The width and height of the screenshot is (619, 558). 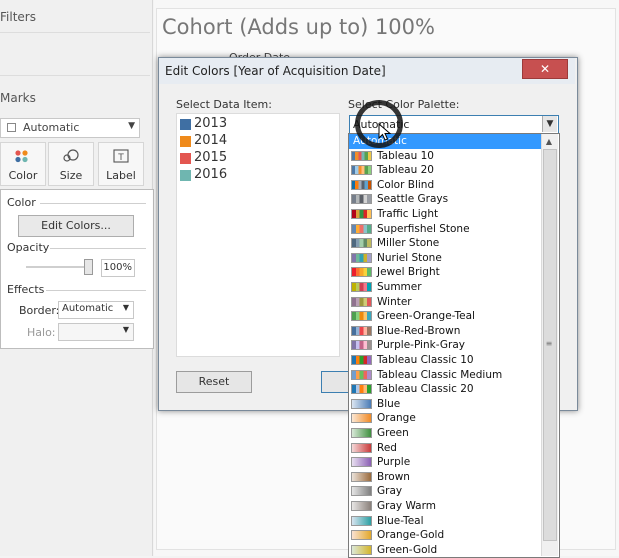 What do you see at coordinates (413, 199) in the screenshot?
I see `palette-option-label: Seattle Grays` at bounding box center [413, 199].